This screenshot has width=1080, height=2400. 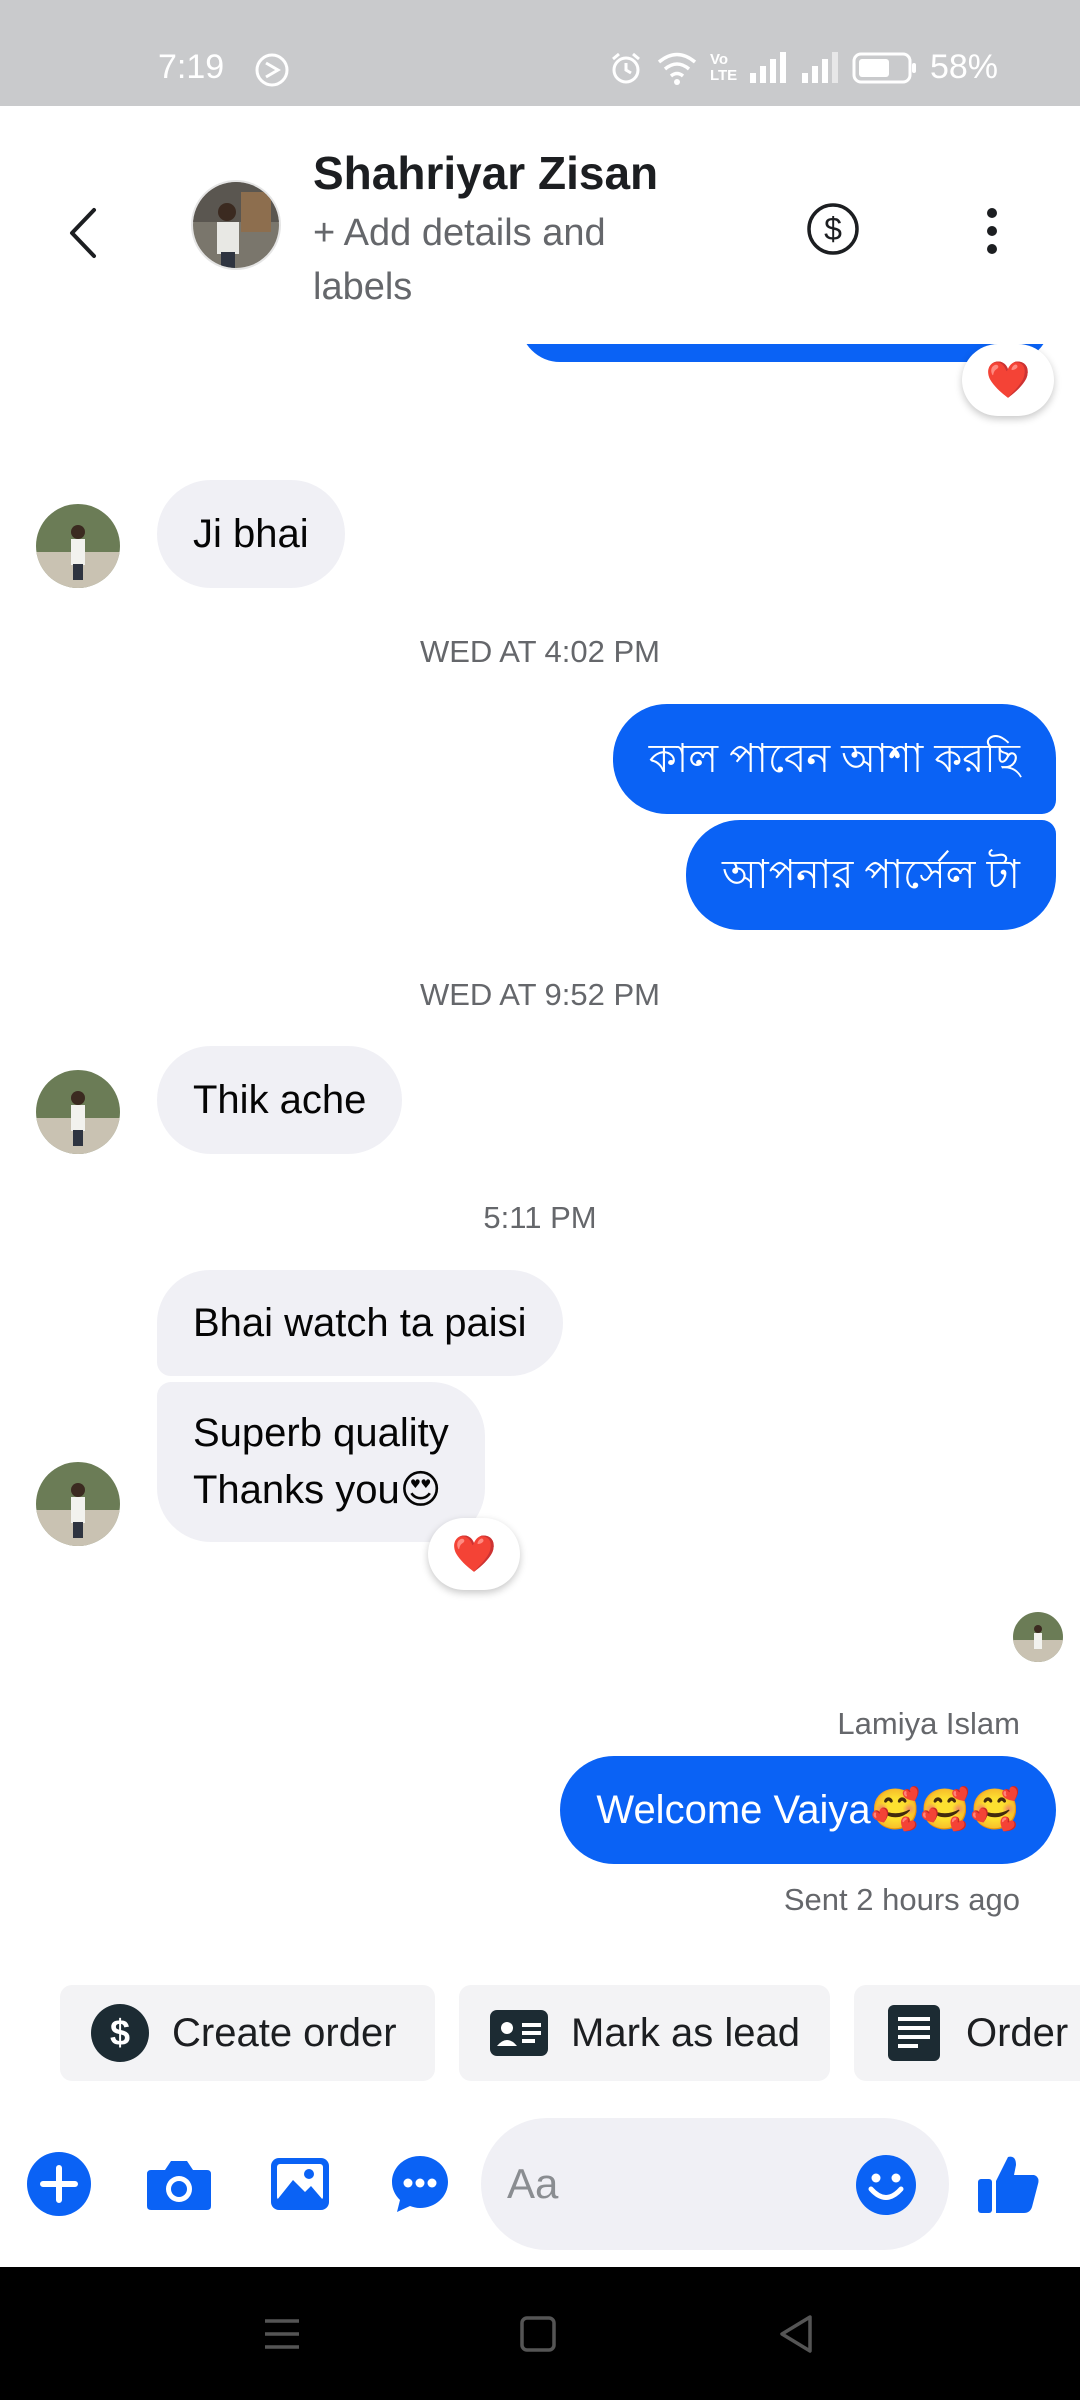 I want to click on chat-extension-button, so click(x=420, y=2184).